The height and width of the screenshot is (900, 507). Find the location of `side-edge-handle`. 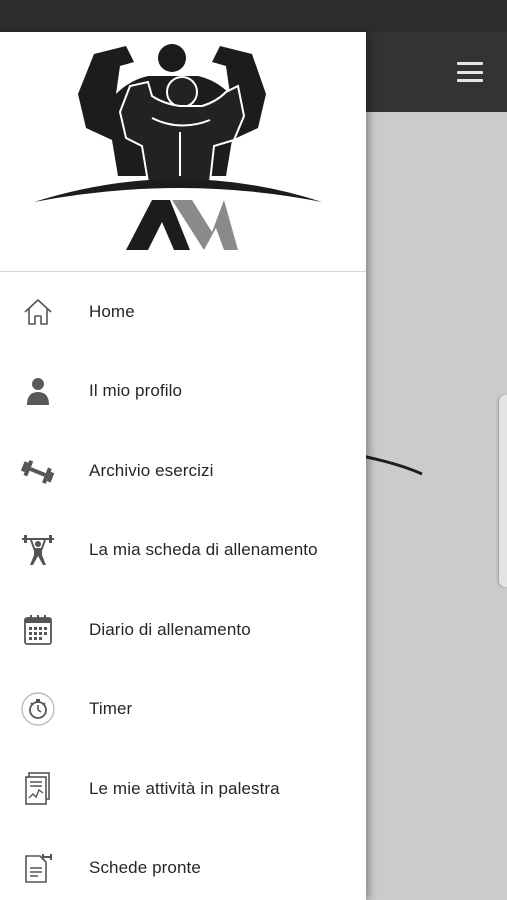

side-edge-handle is located at coordinates (503, 491).